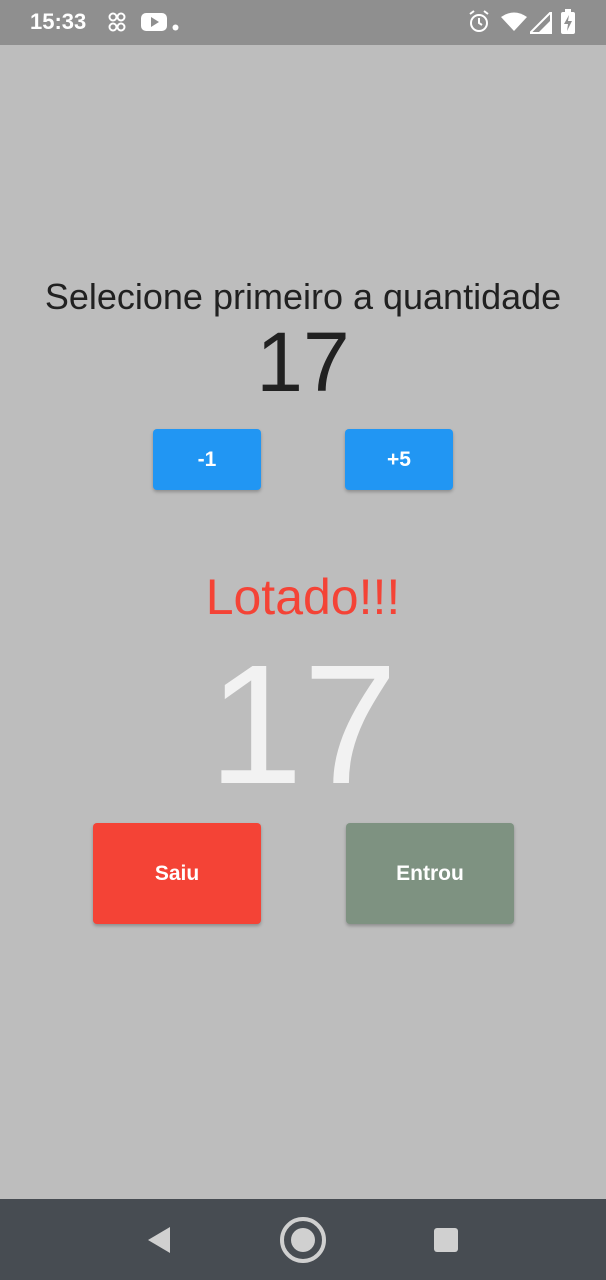  I want to click on enter-button: Entrou, so click(430, 873).